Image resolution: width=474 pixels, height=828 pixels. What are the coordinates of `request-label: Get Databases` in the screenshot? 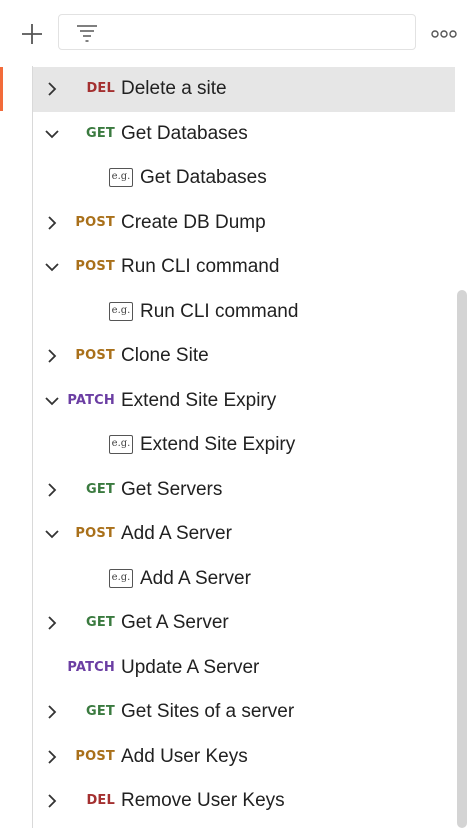 It's located at (184, 133).